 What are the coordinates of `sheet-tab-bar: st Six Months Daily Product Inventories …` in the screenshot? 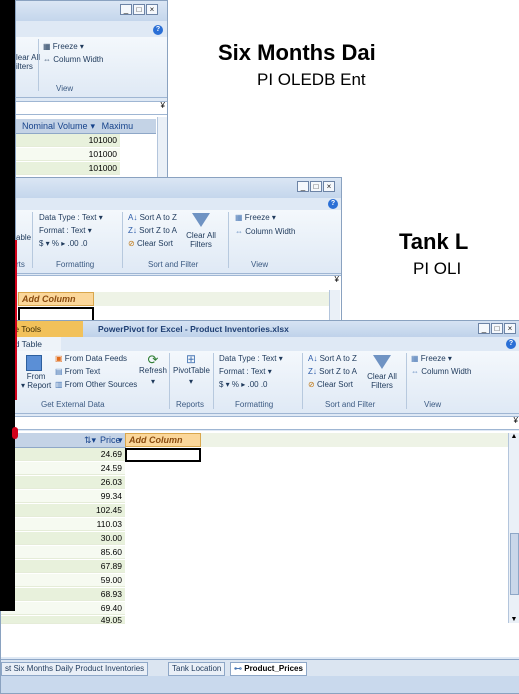 It's located at (260, 667).